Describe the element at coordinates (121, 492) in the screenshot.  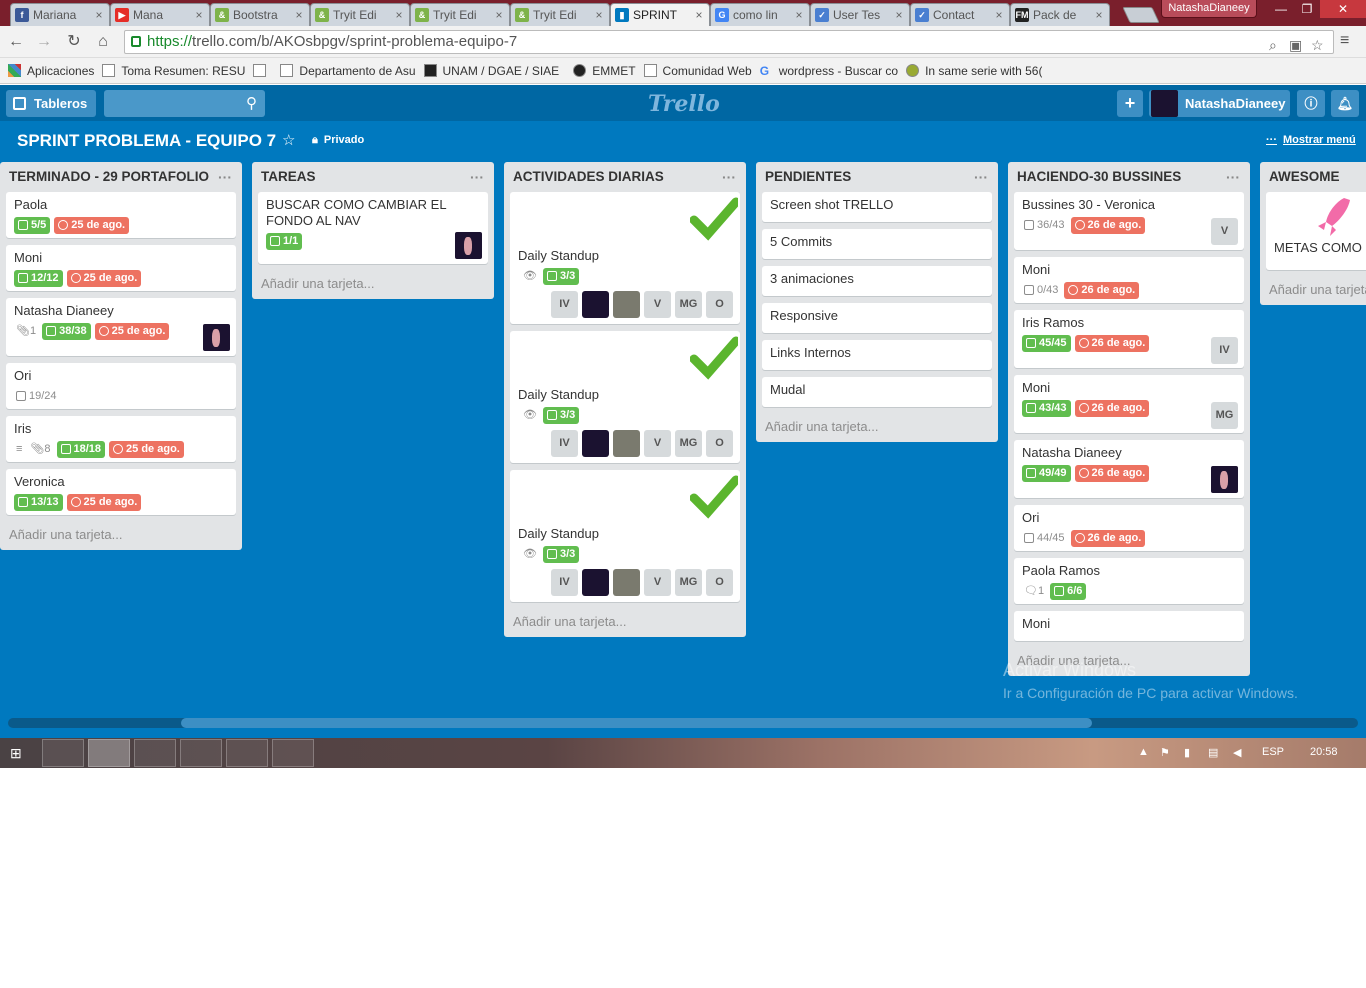
I see `card: Veronica 13/13 25 de ago.` at that location.